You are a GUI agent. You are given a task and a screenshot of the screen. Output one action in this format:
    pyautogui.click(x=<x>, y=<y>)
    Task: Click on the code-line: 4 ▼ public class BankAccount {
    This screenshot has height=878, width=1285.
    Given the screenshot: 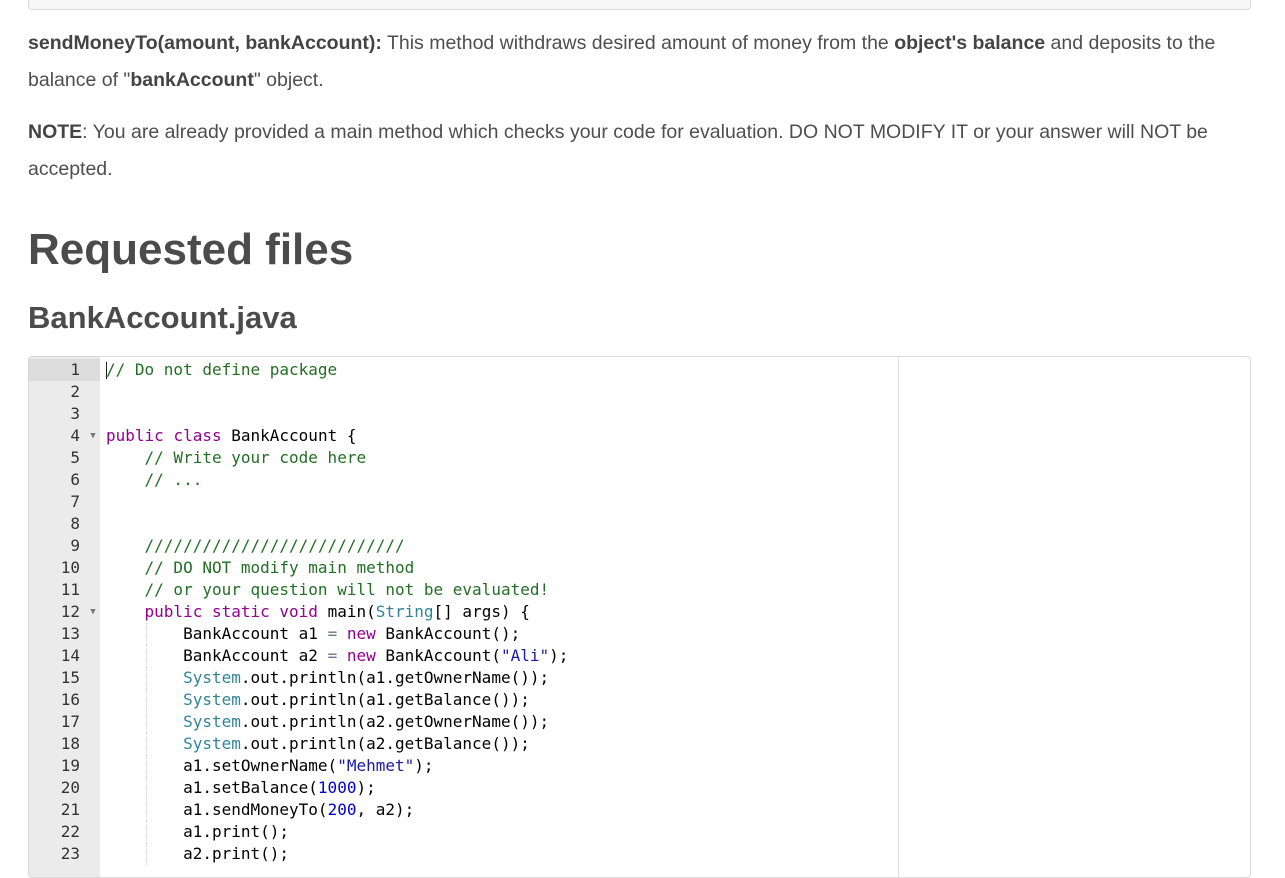 What is the action you would take?
    pyautogui.click(x=639, y=436)
    